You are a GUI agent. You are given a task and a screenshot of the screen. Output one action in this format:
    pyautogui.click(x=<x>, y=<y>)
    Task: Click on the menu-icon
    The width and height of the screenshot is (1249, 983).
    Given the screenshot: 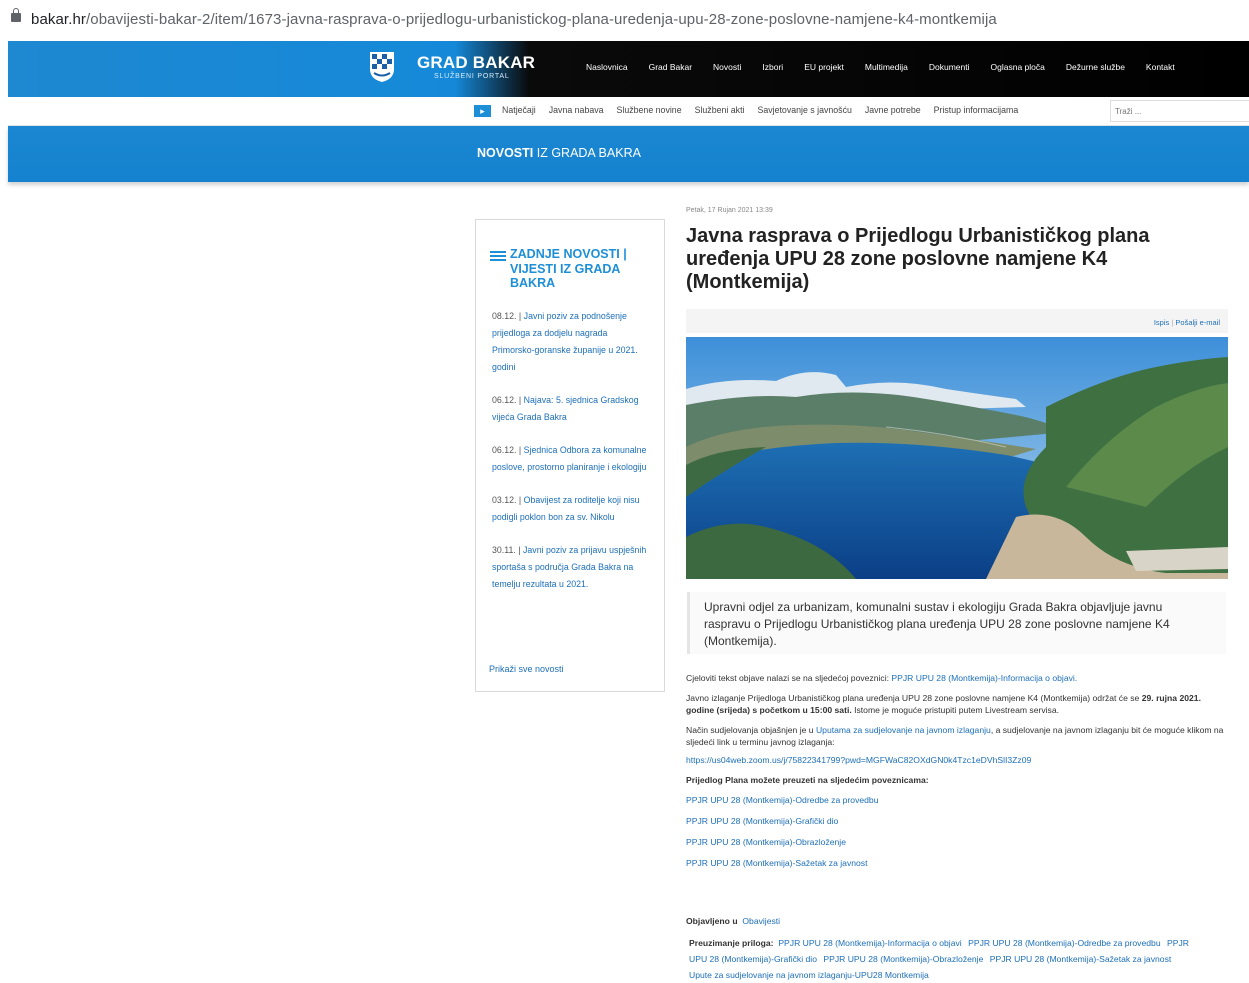 What is the action you would take?
    pyautogui.click(x=498, y=256)
    